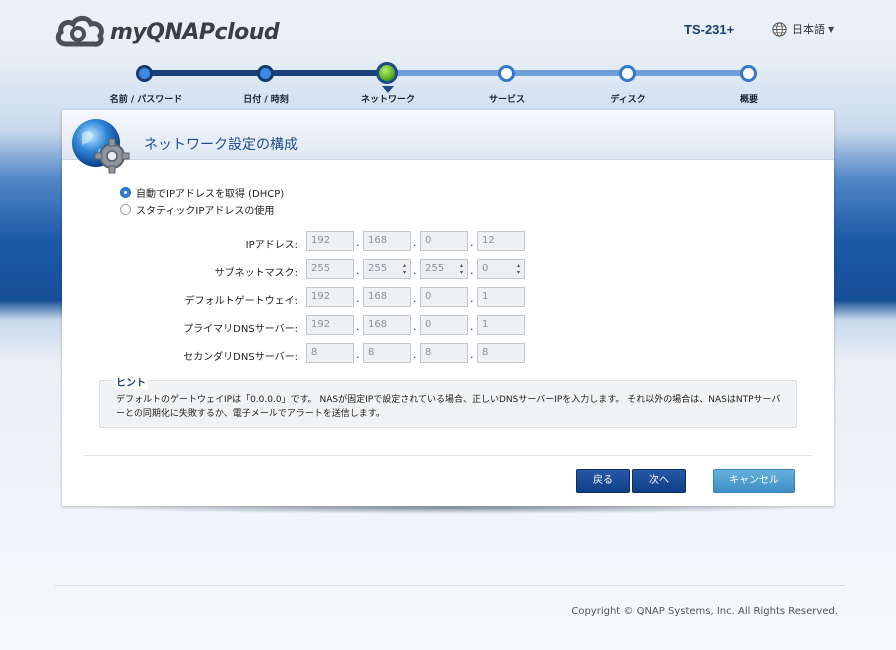  What do you see at coordinates (240, 329) in the screenshot?
I see `primary-dns-label: プライマリDNSサーバー:` at bounding box center [240, 329].